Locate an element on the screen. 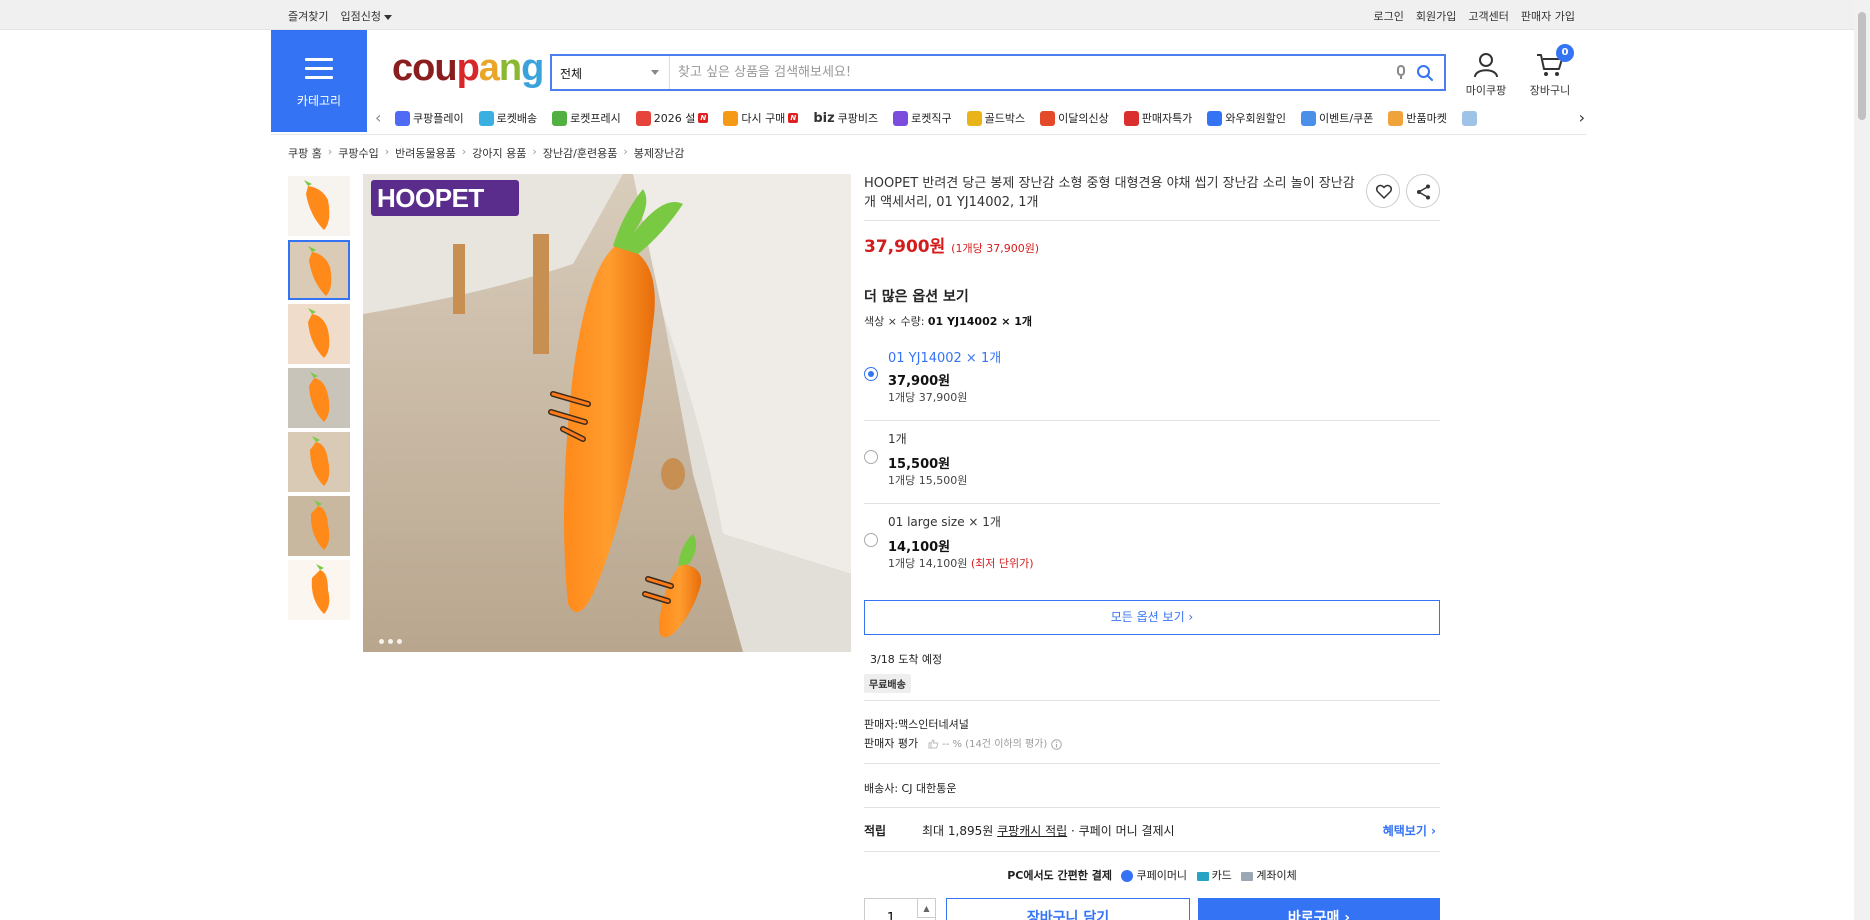 This screenshot has width=1870, height=920. add-to-cart-button: 장바구니 담기 is located at coordinates (1068, 909).